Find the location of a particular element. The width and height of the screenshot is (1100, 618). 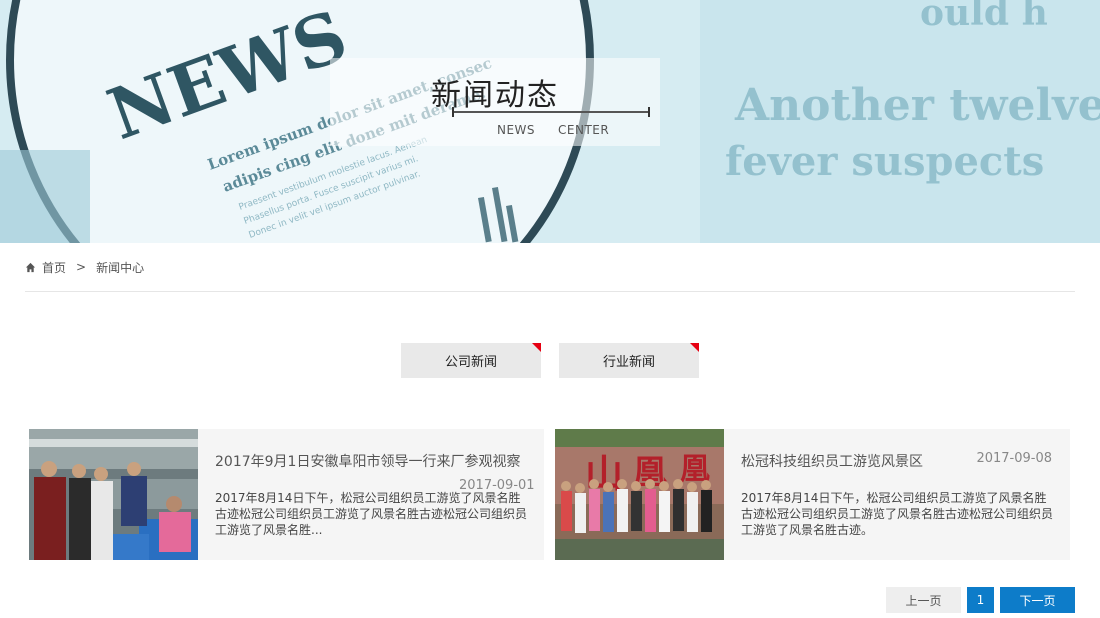

pagination: 上一页 1 下一页 is located at coordinates (980, 600).